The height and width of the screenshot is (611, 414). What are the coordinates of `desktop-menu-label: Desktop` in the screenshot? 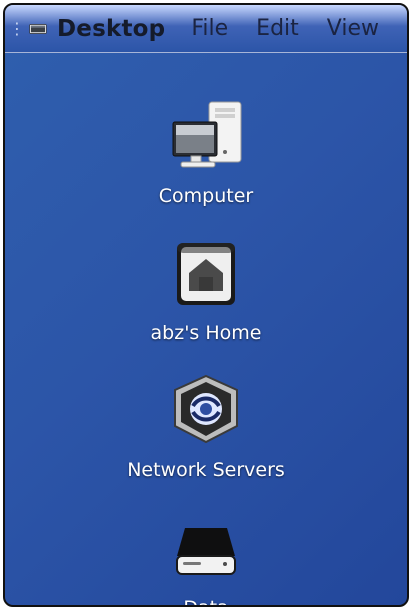 It's located at (111, 29).